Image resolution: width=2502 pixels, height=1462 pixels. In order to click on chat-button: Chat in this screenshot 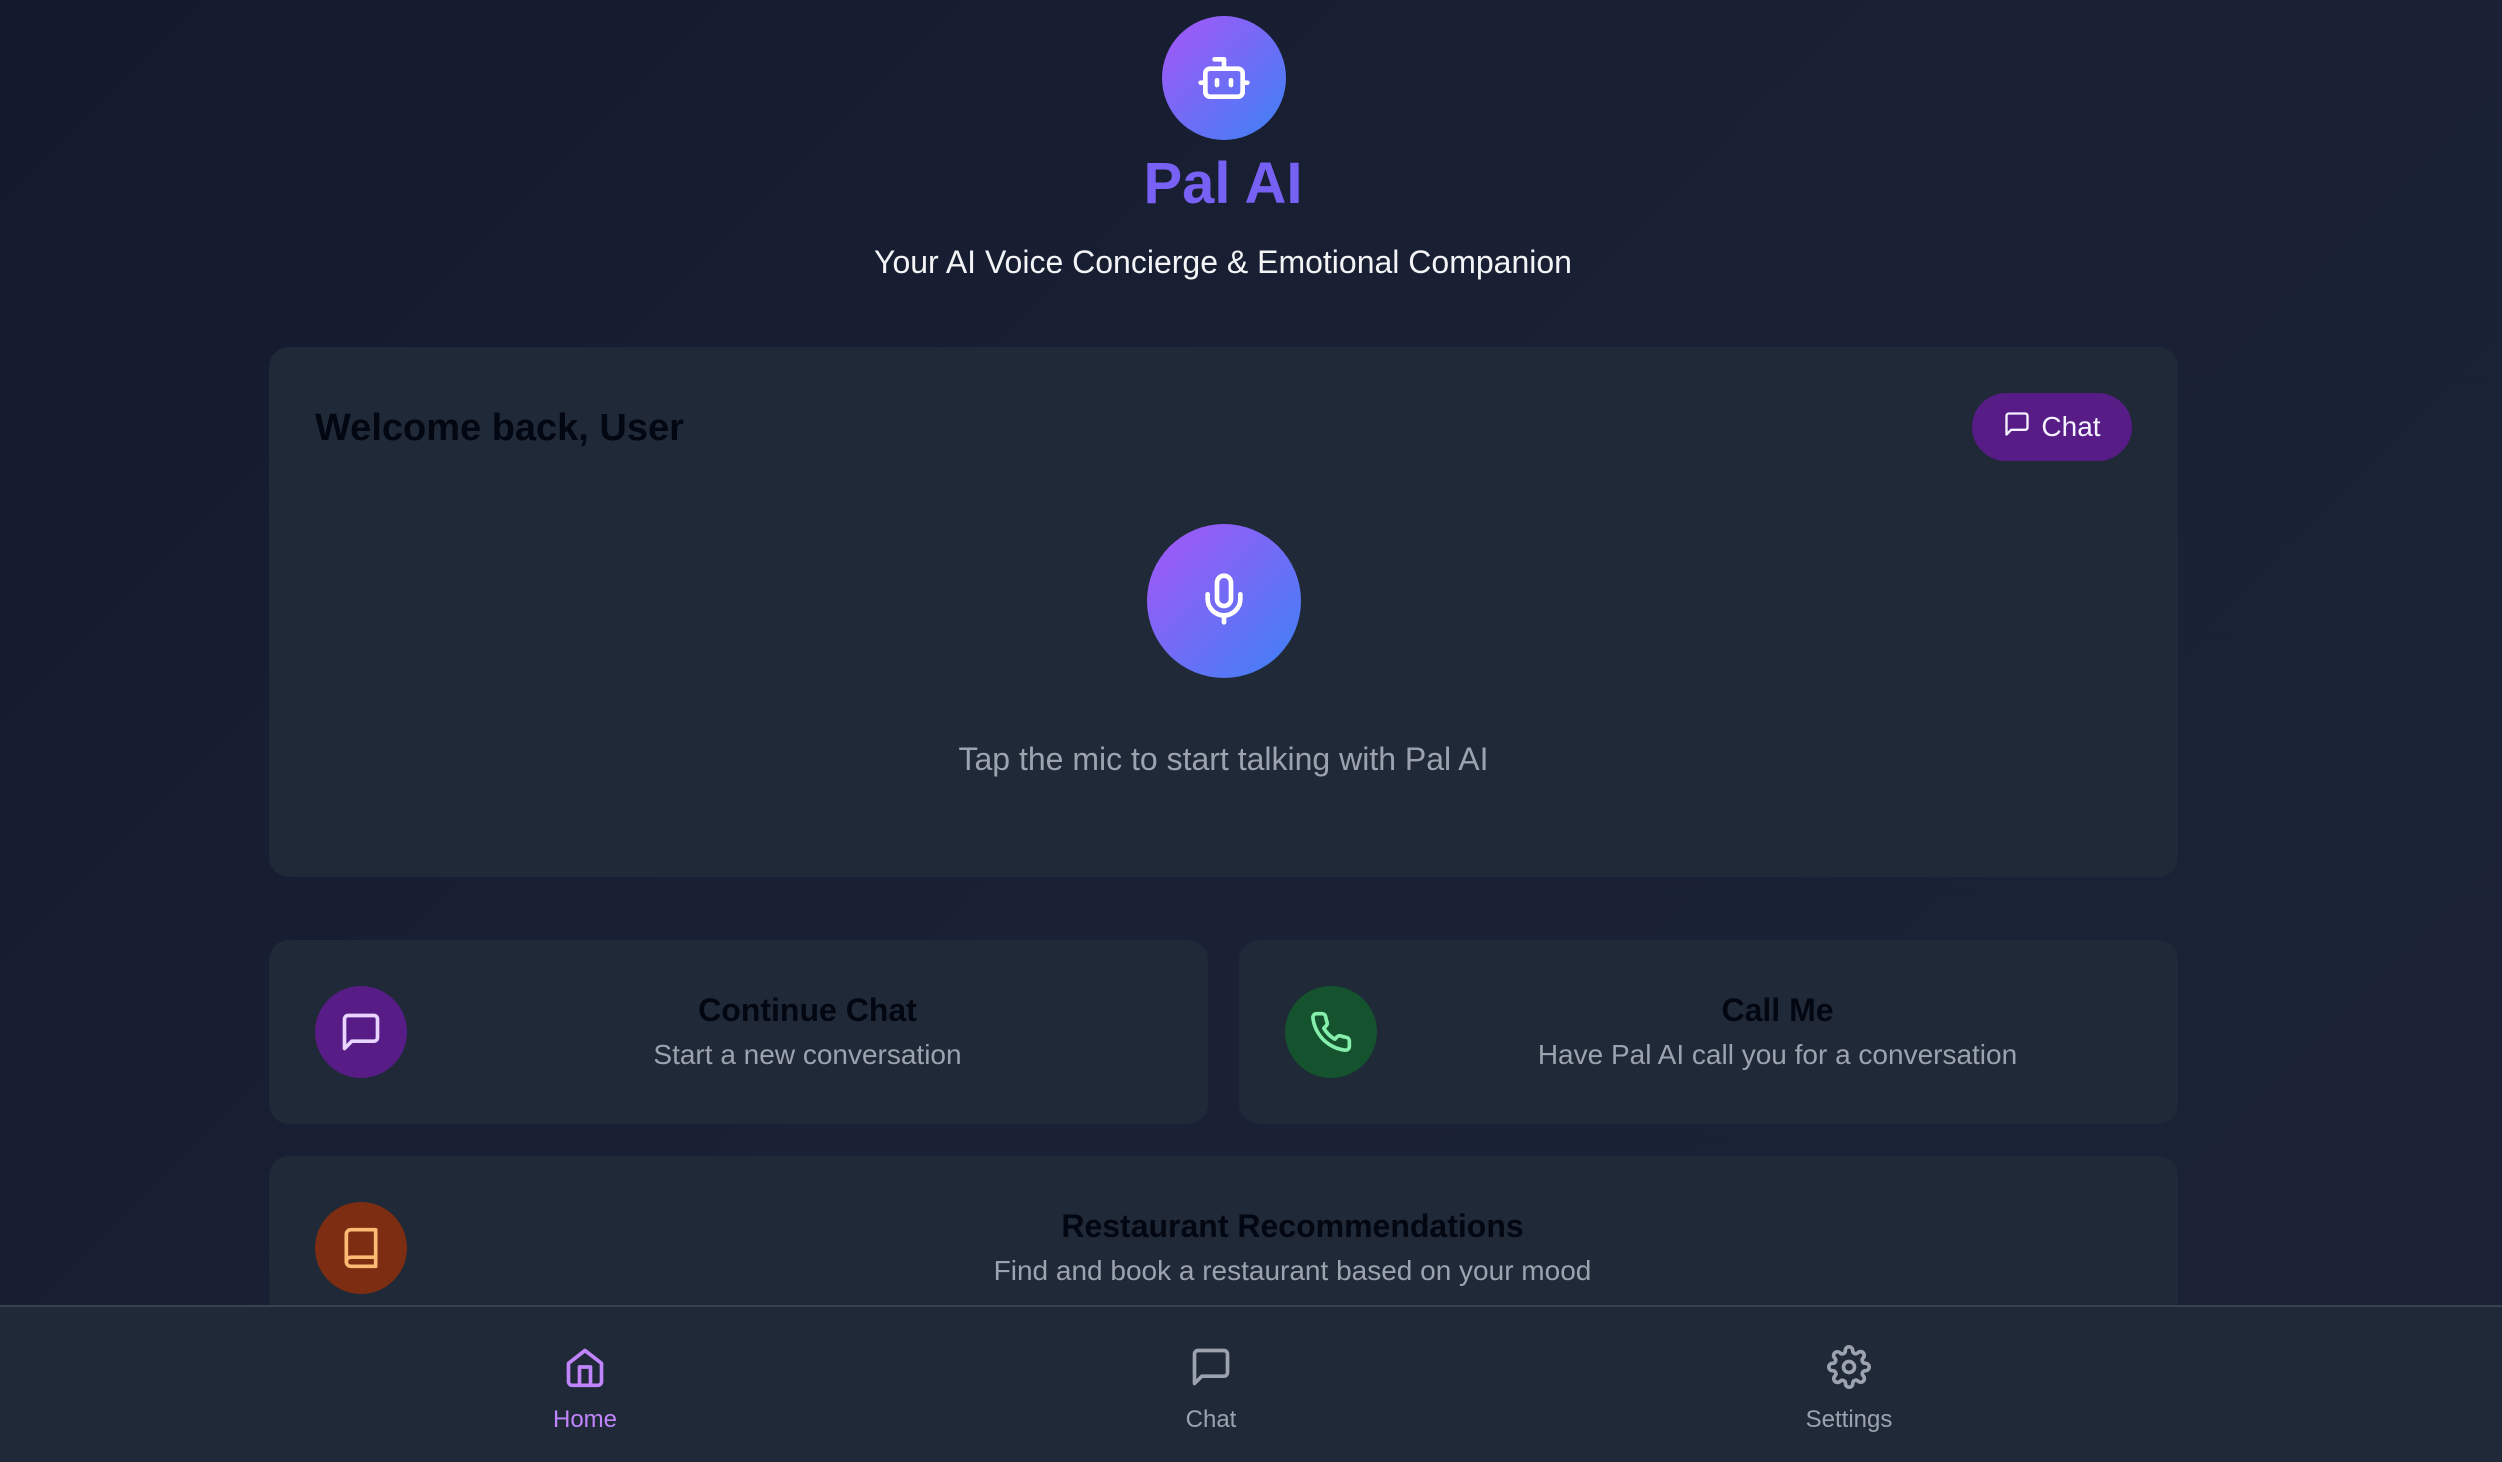, I will do `click(2052, 427)`.